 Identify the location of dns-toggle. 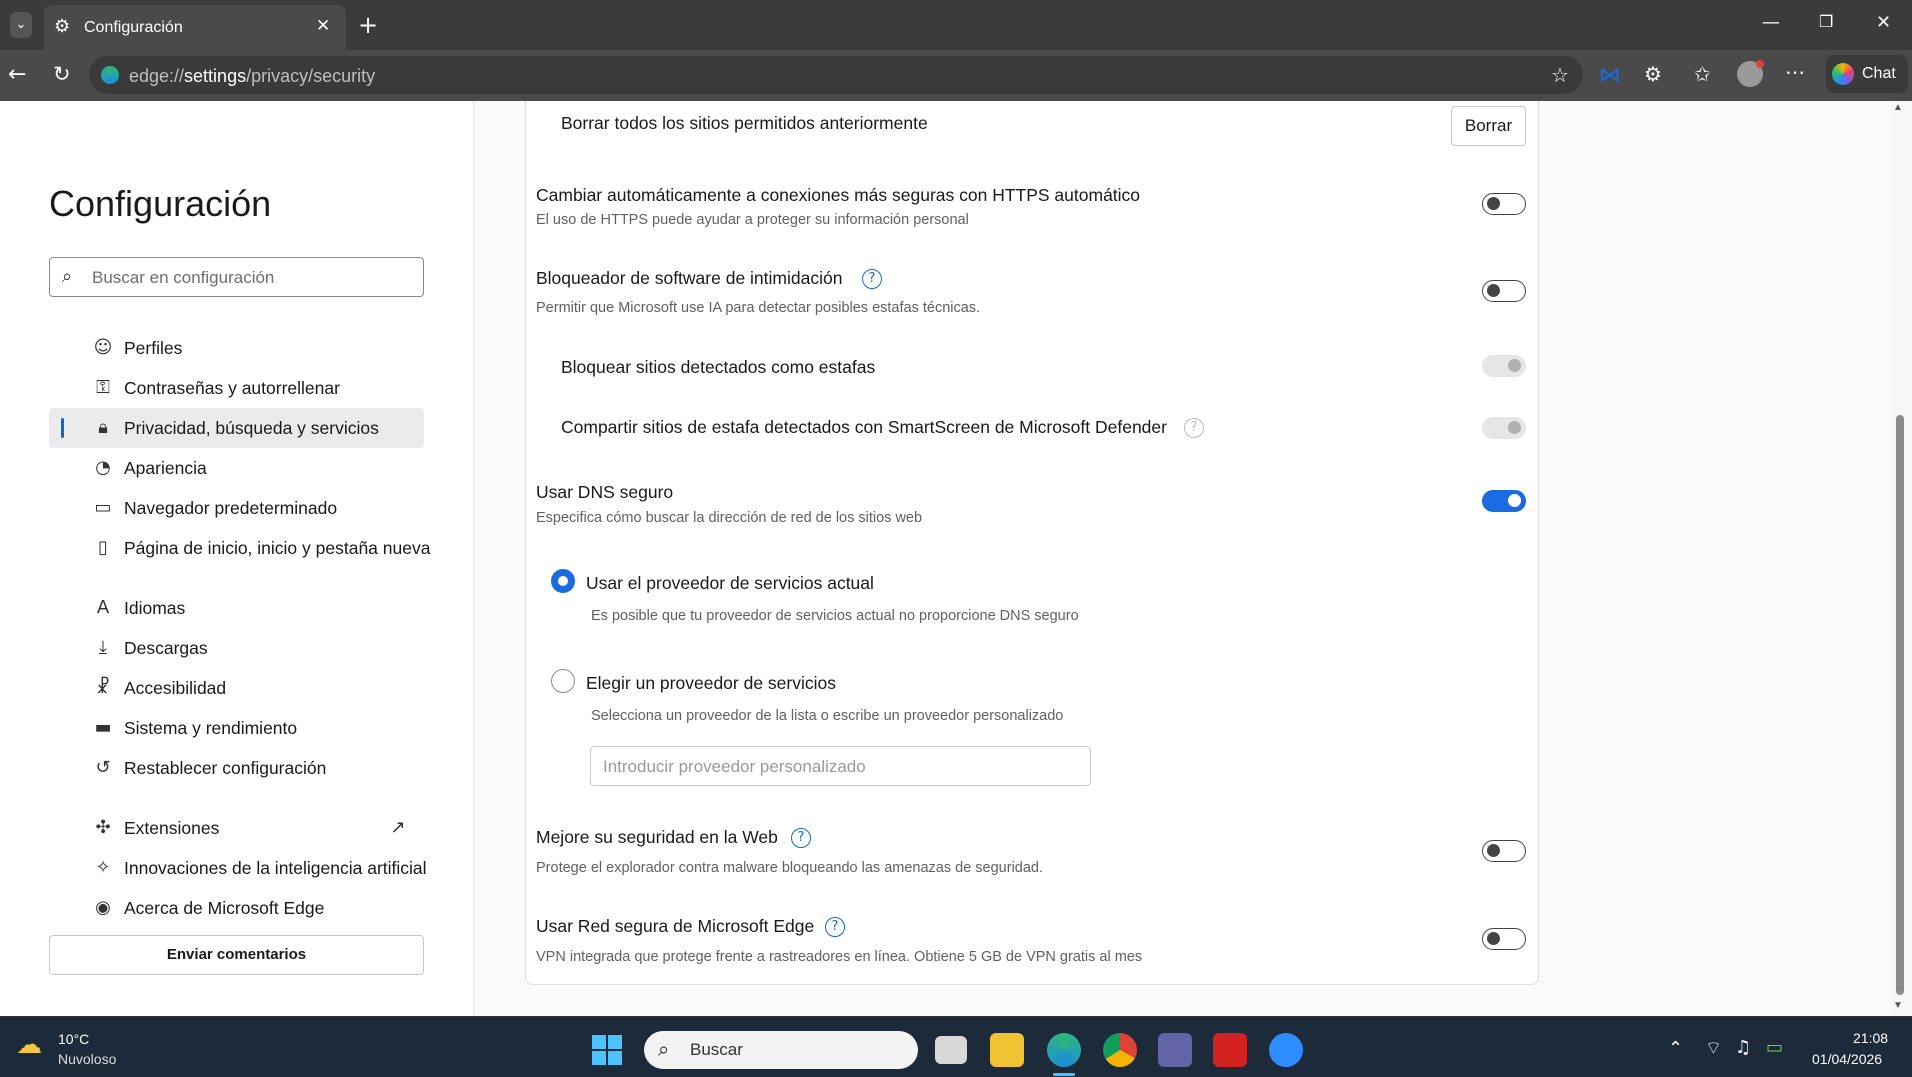
(1504, 501).